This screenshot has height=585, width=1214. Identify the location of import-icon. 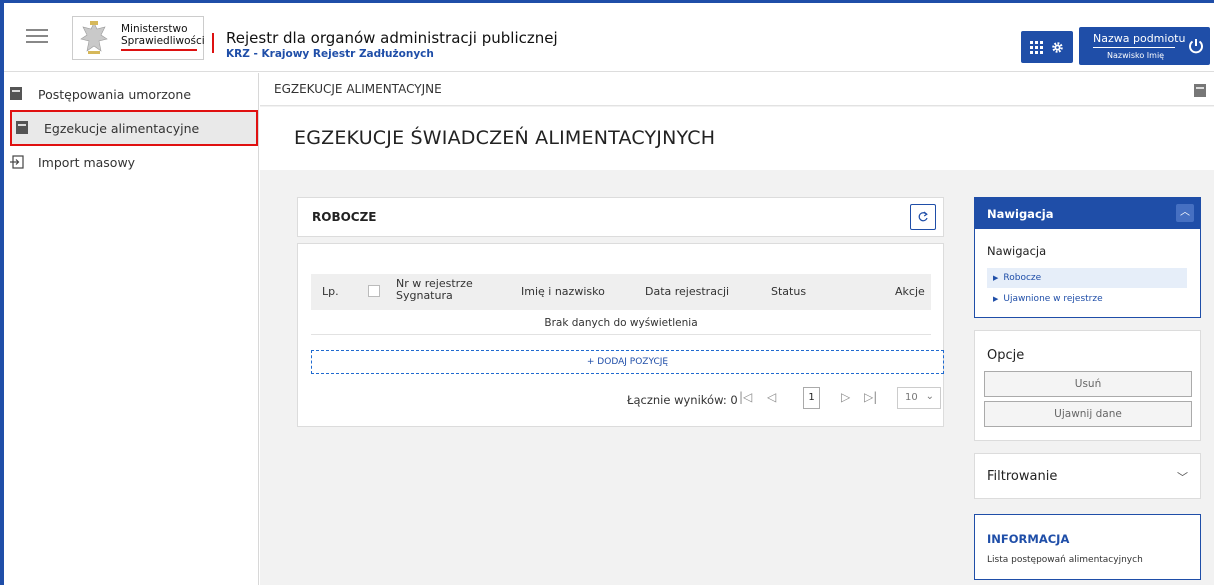
(17, 162).